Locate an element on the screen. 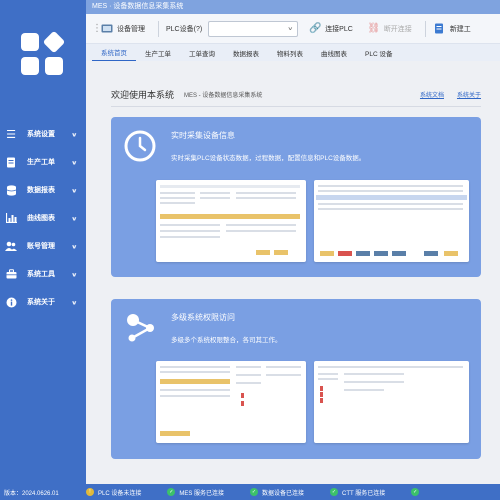 The width and height of the screenshot is (500, 500). tab-charts: 曲线图表 is located at coordinates (334, 54).